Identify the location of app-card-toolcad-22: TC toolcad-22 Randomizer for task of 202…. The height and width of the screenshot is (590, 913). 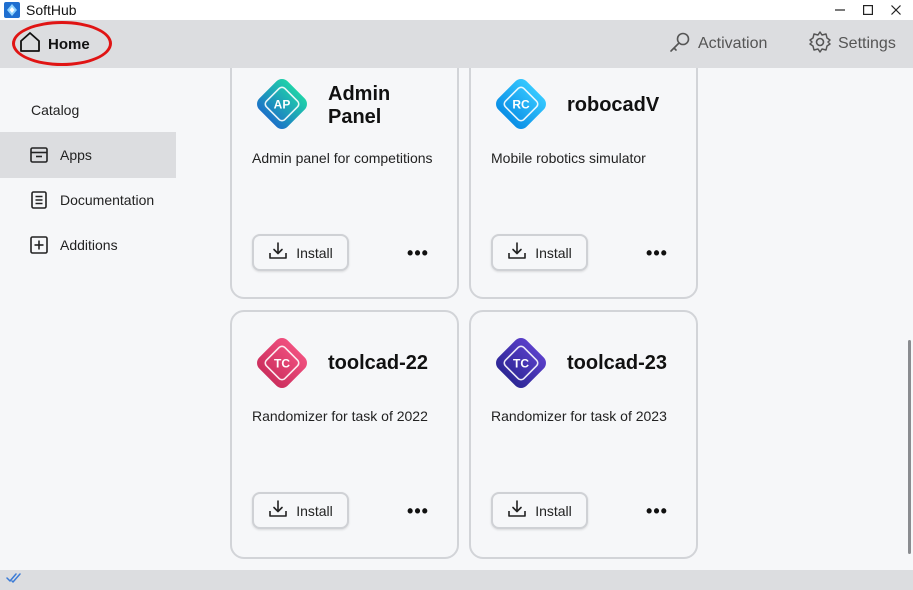
(344, 434).